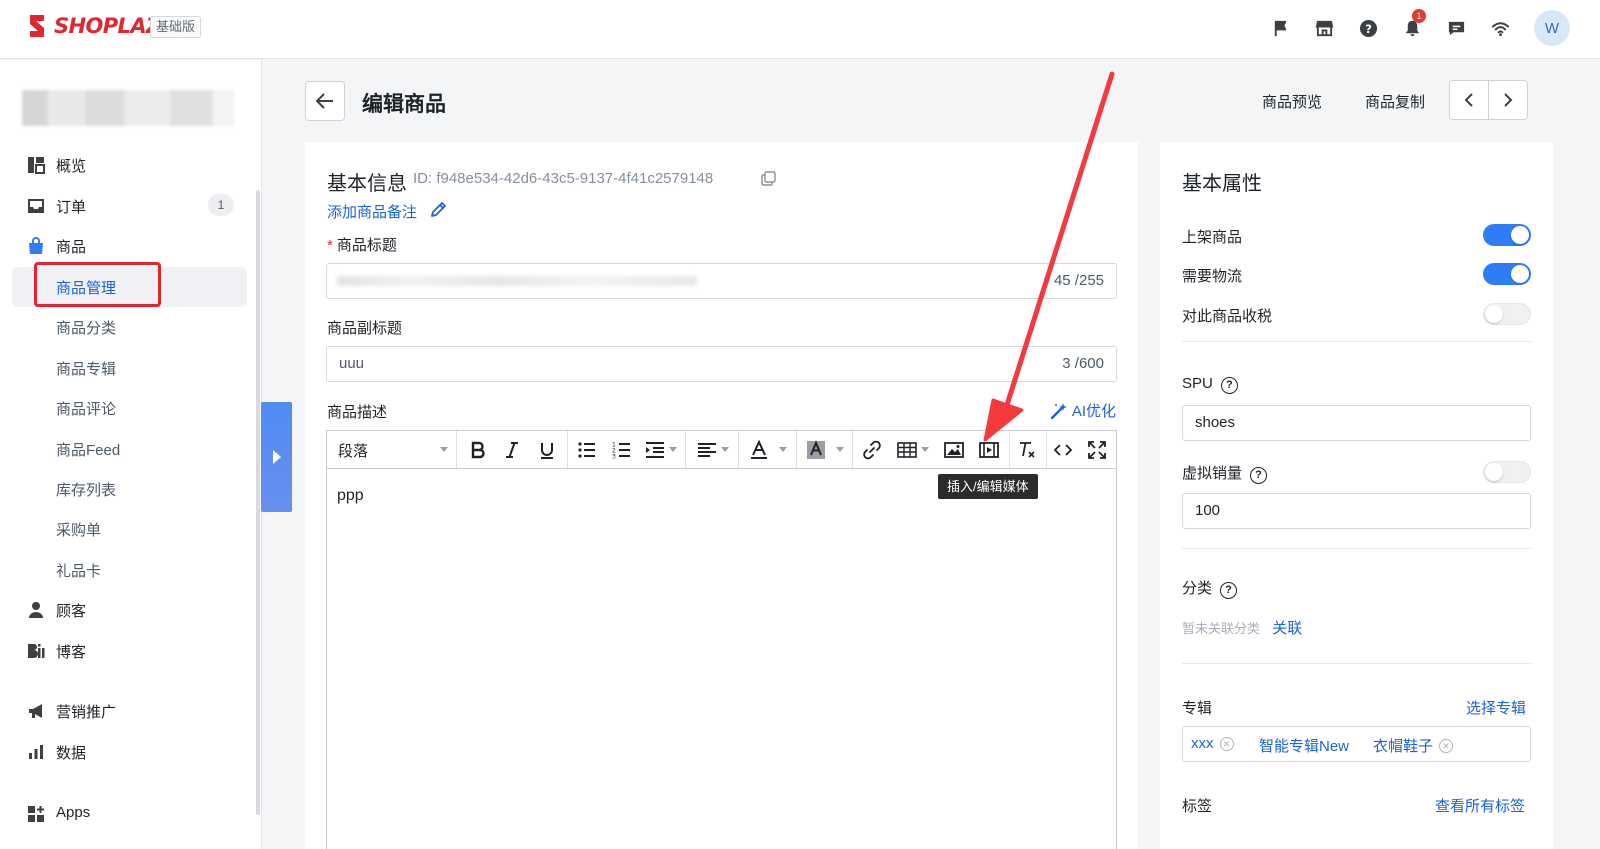 The height and width of the screenshot is (849, 1600). Describe the element at coordinates (129, 489) in the screenshot. I see `sidebar-subitem-inventory: 库存列表` at that location.